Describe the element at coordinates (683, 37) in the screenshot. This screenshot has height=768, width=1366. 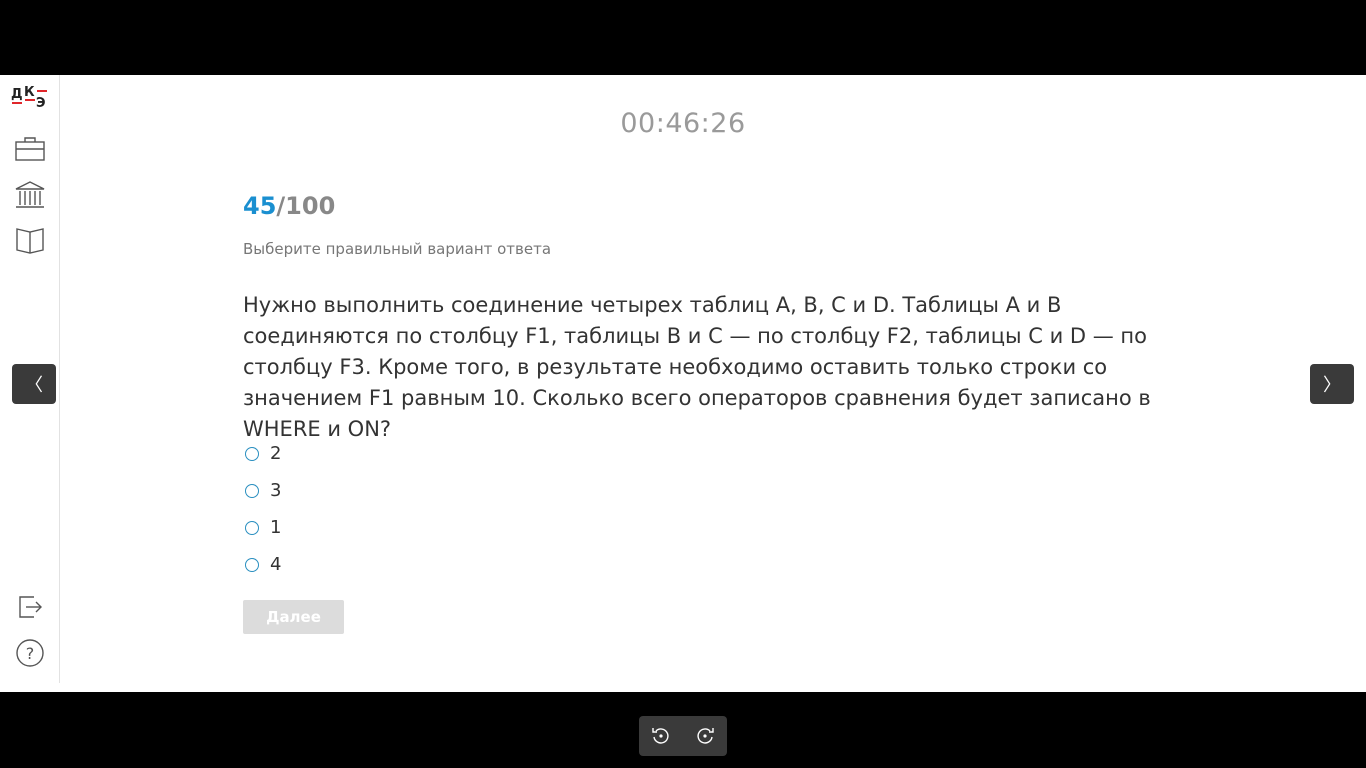
I see `top-black-bar` at that location.